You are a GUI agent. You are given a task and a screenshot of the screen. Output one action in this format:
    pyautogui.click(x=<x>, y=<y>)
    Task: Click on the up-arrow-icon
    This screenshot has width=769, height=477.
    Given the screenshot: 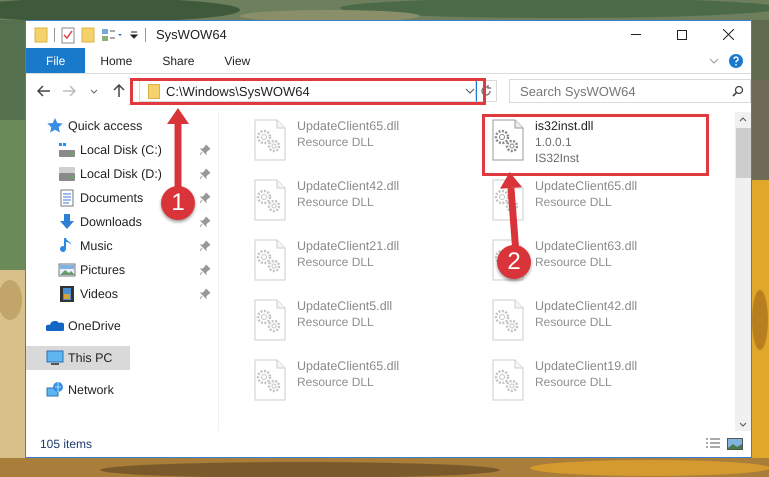 What is the action you would take?
    pyautogui.click(x=119, y=91)
    